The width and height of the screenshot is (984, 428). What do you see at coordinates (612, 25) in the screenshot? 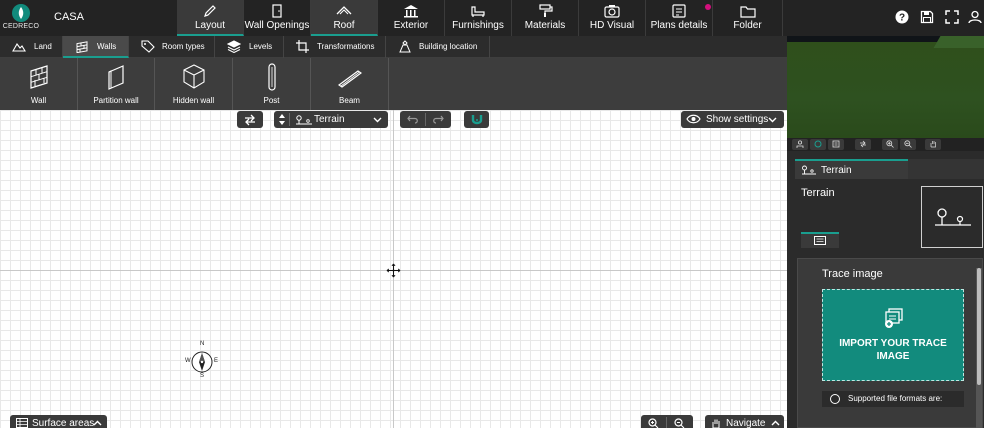
I see `tab-label: HD Visual` at bounding box center [612, 25].